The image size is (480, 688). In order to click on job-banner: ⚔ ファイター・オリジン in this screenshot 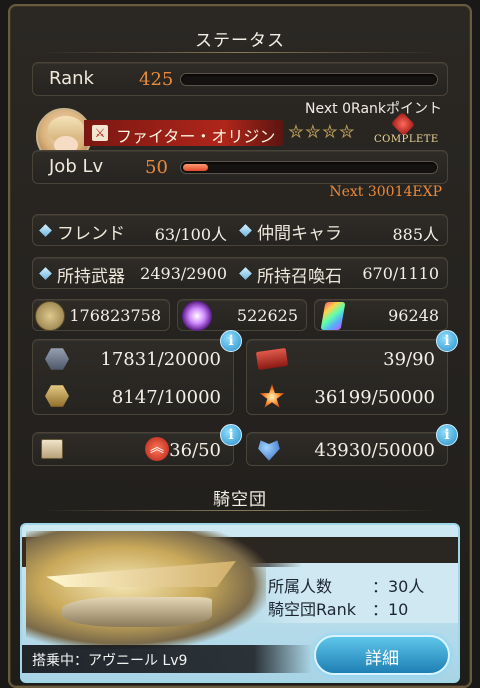, I will do `click(184, 133)`.